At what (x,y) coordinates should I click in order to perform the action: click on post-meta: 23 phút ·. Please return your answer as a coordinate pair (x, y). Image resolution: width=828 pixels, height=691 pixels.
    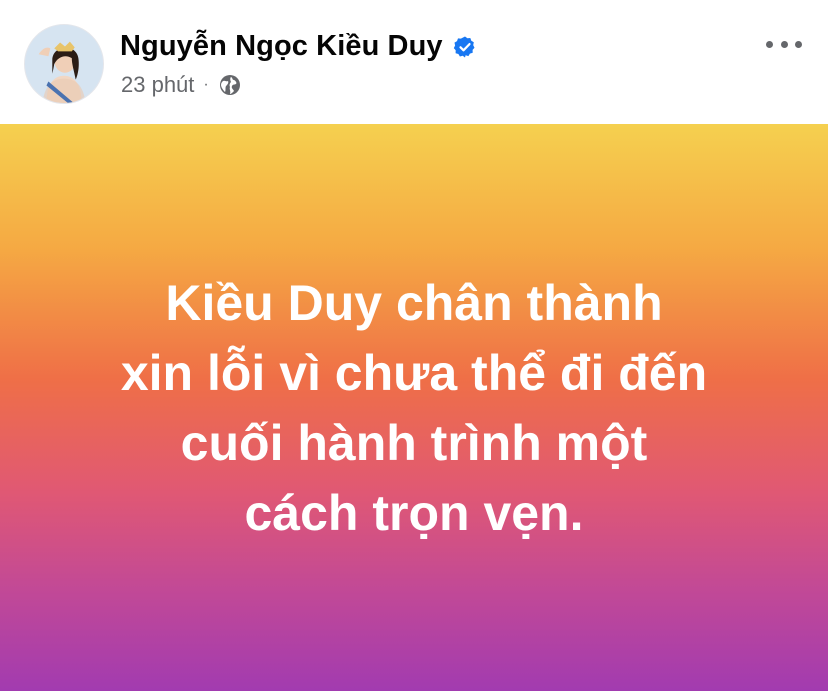
    Looking at the image, I should click on (181, 85).